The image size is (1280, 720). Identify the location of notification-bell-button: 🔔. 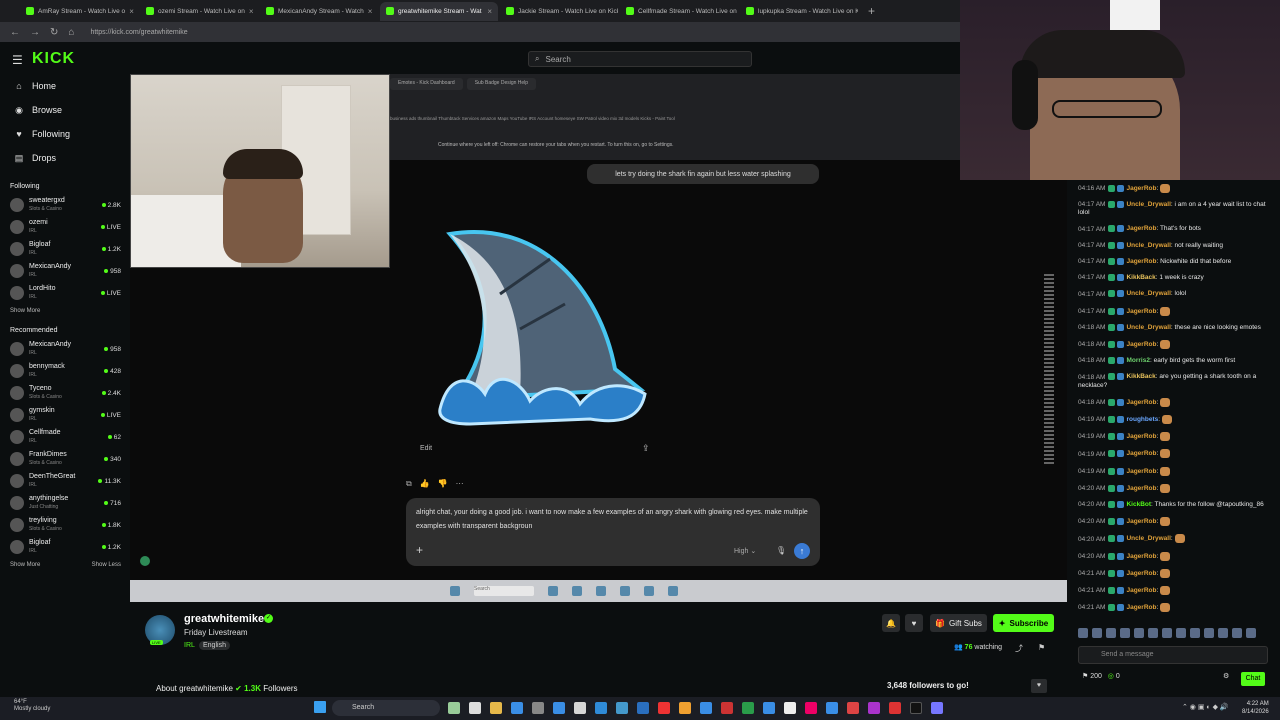
(891, 623).